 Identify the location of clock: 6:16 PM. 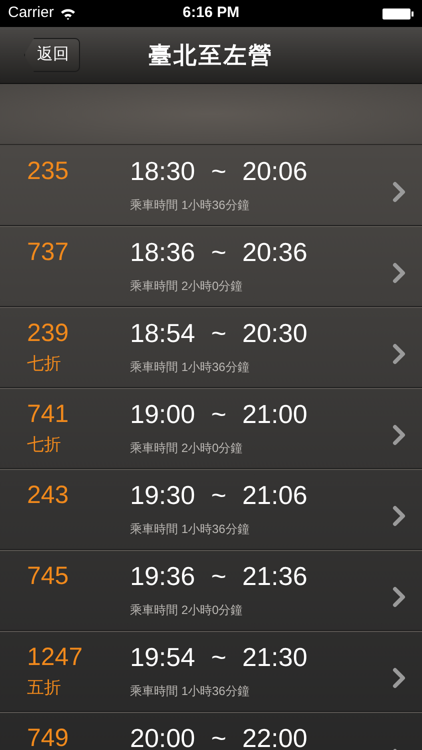
(211, 13).